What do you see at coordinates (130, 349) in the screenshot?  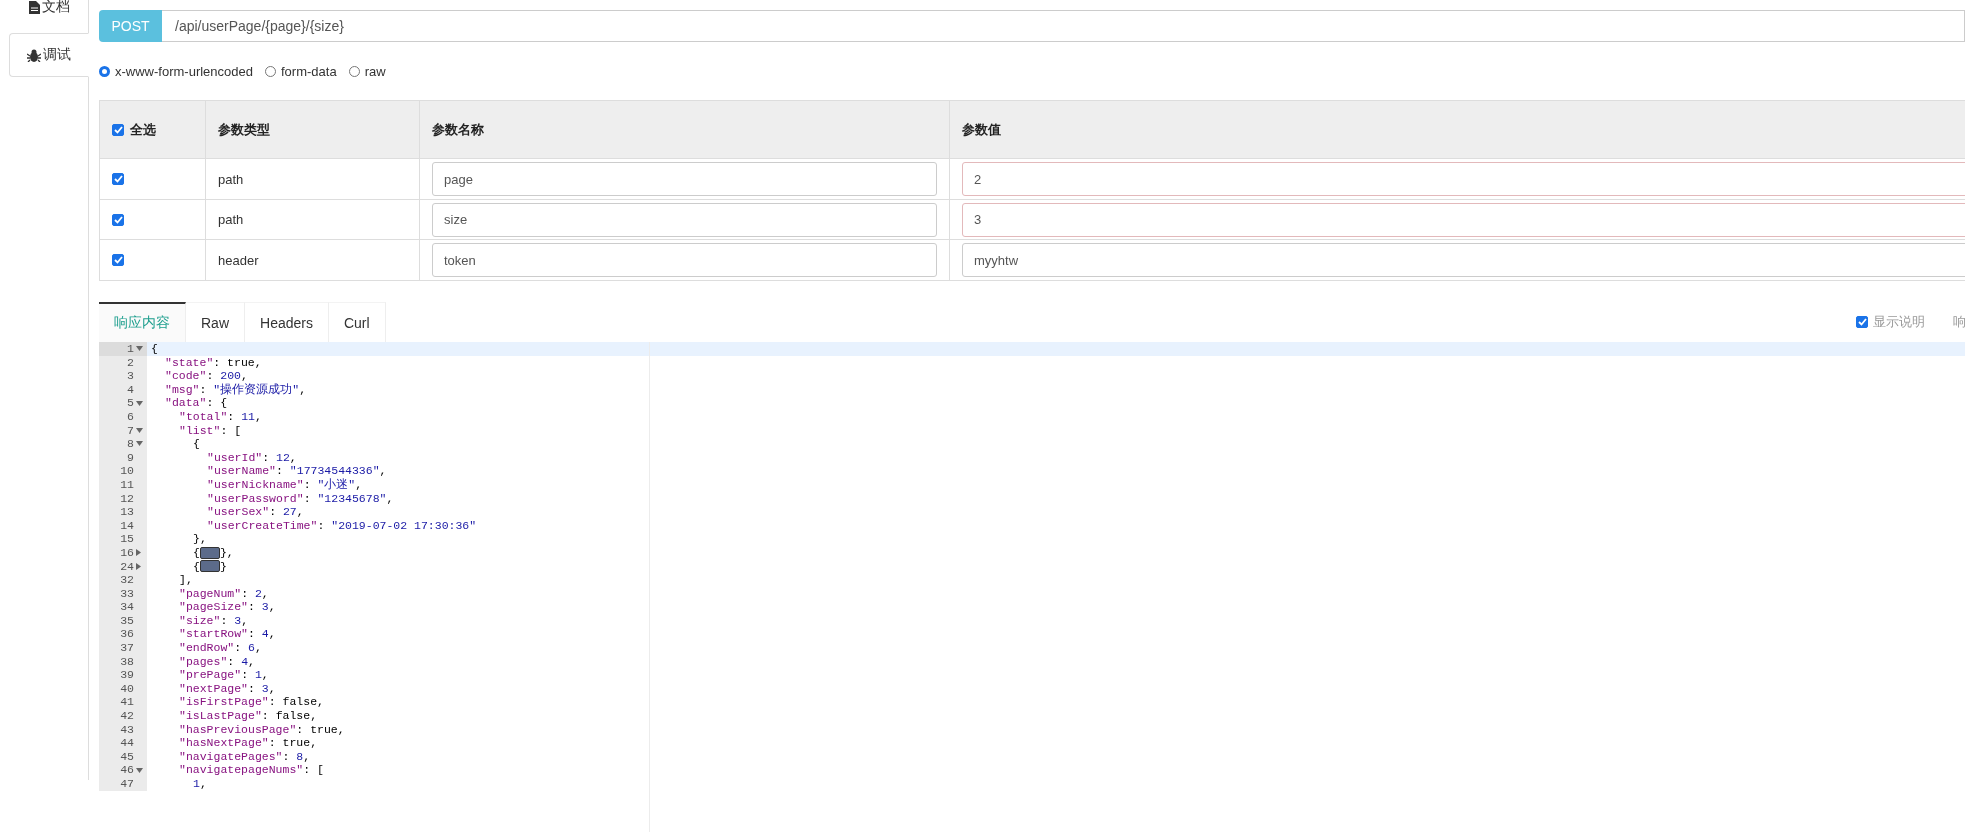 I see `line-number: 1` at bounding box center [130, 349].